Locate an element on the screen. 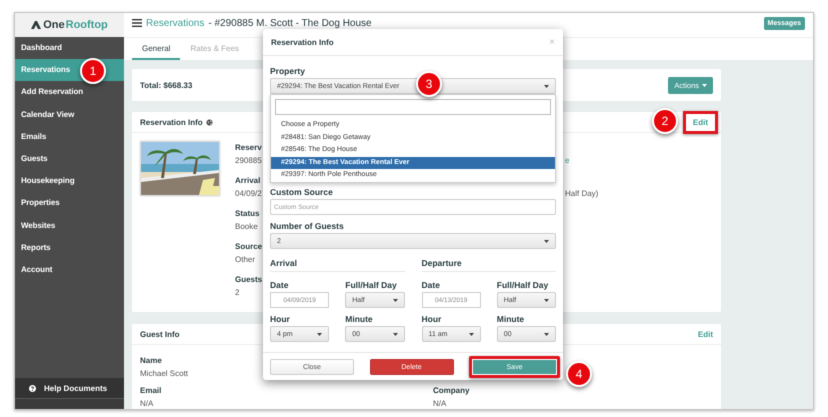  search-field is located at coordinates (413, 107).